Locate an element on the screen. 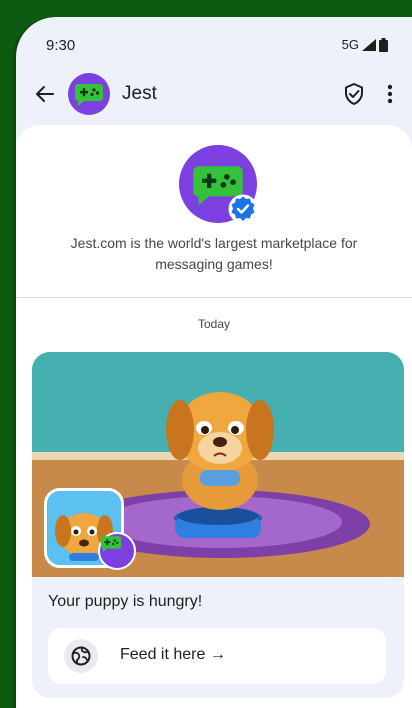  security-button is located at coordinates (354, 94).